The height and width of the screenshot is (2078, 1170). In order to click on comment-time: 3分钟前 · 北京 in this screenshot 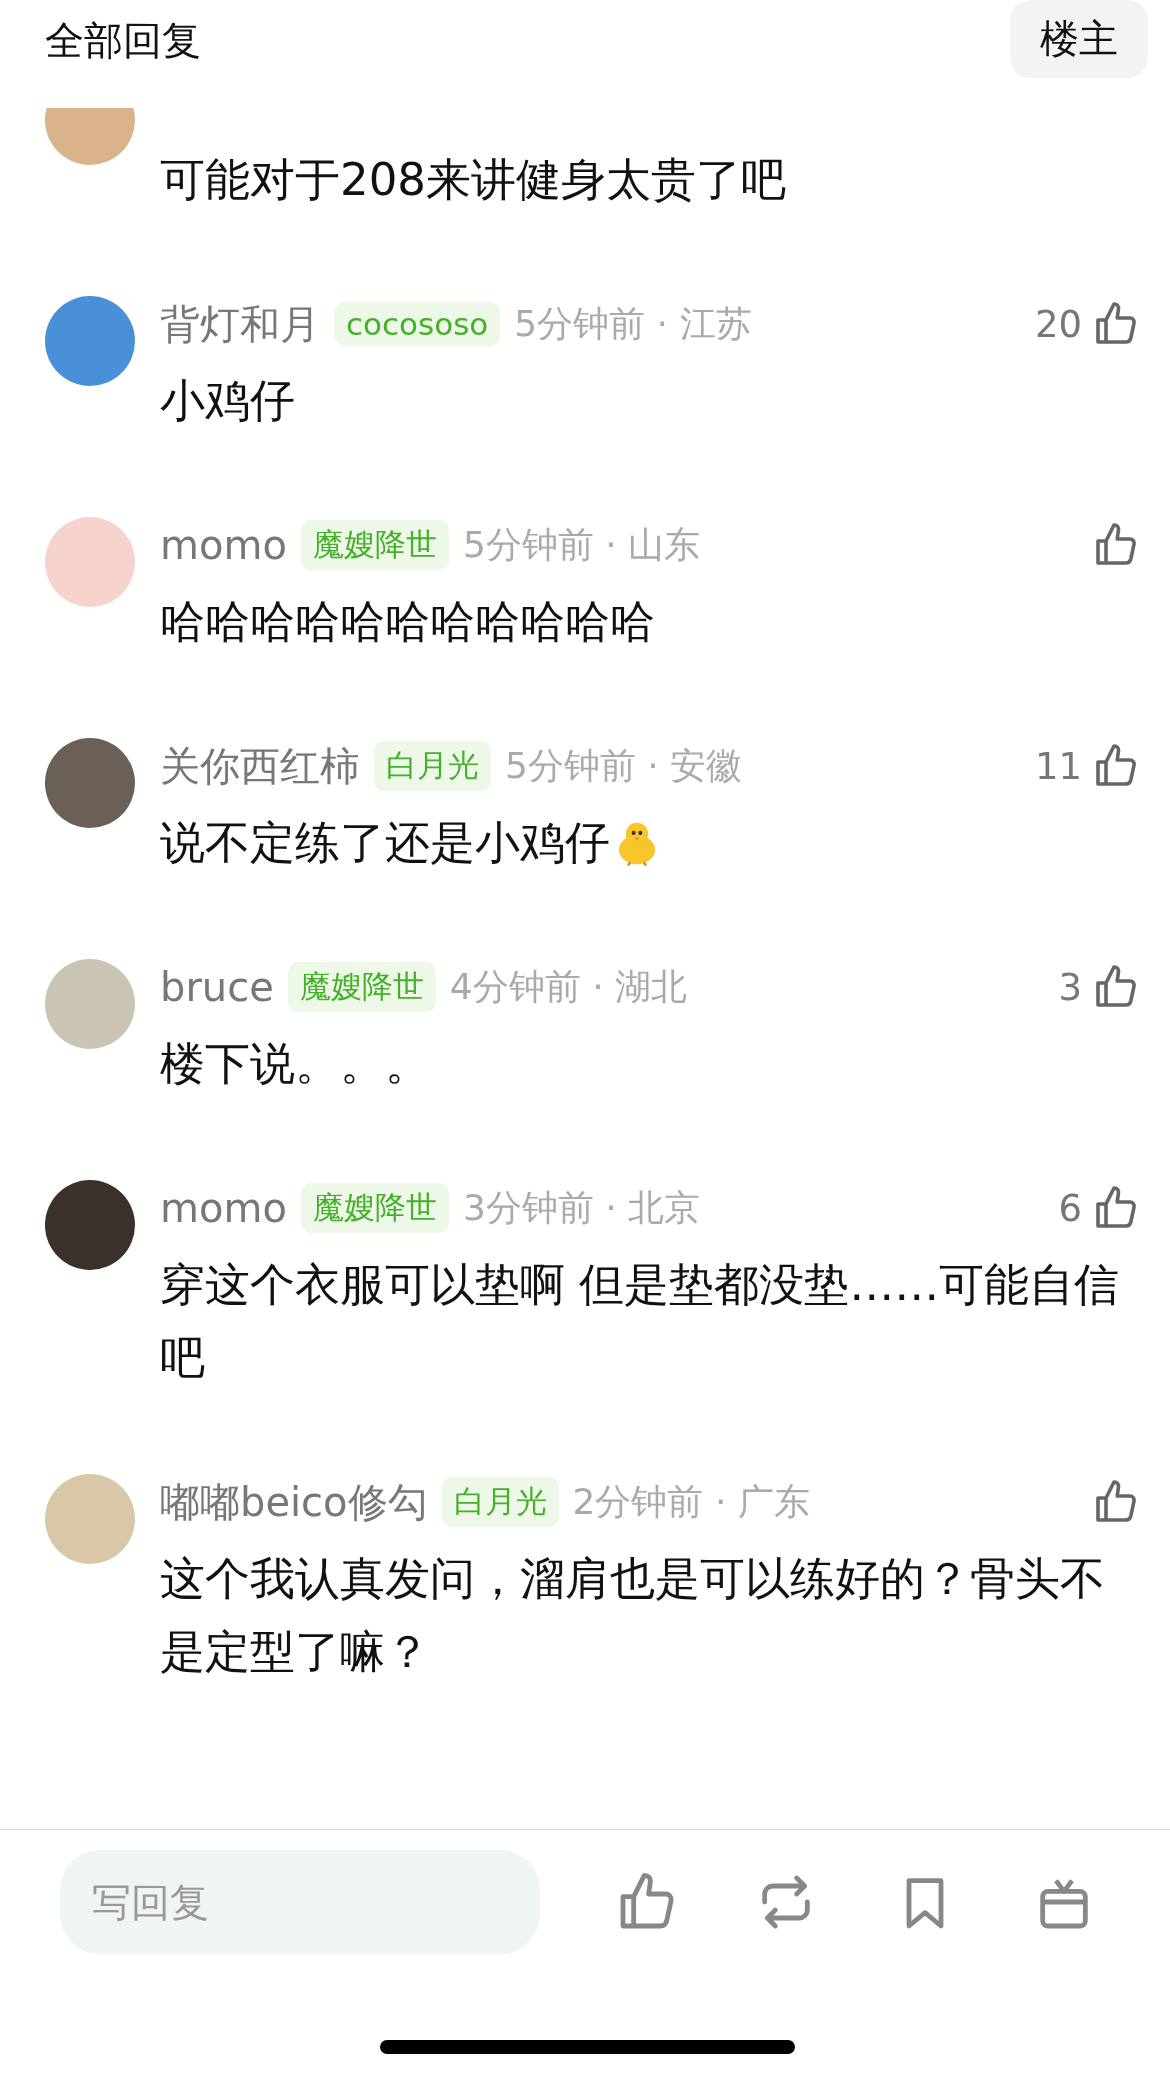, I will do `click(581, 1207)`.